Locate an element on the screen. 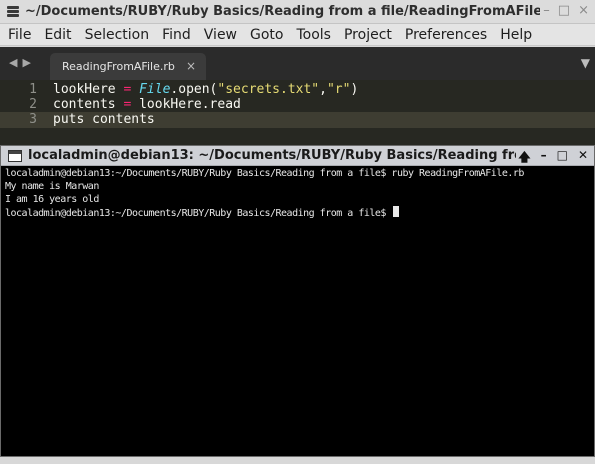  line-code: contents = lookHere.read is located at coordinates (147, 104).